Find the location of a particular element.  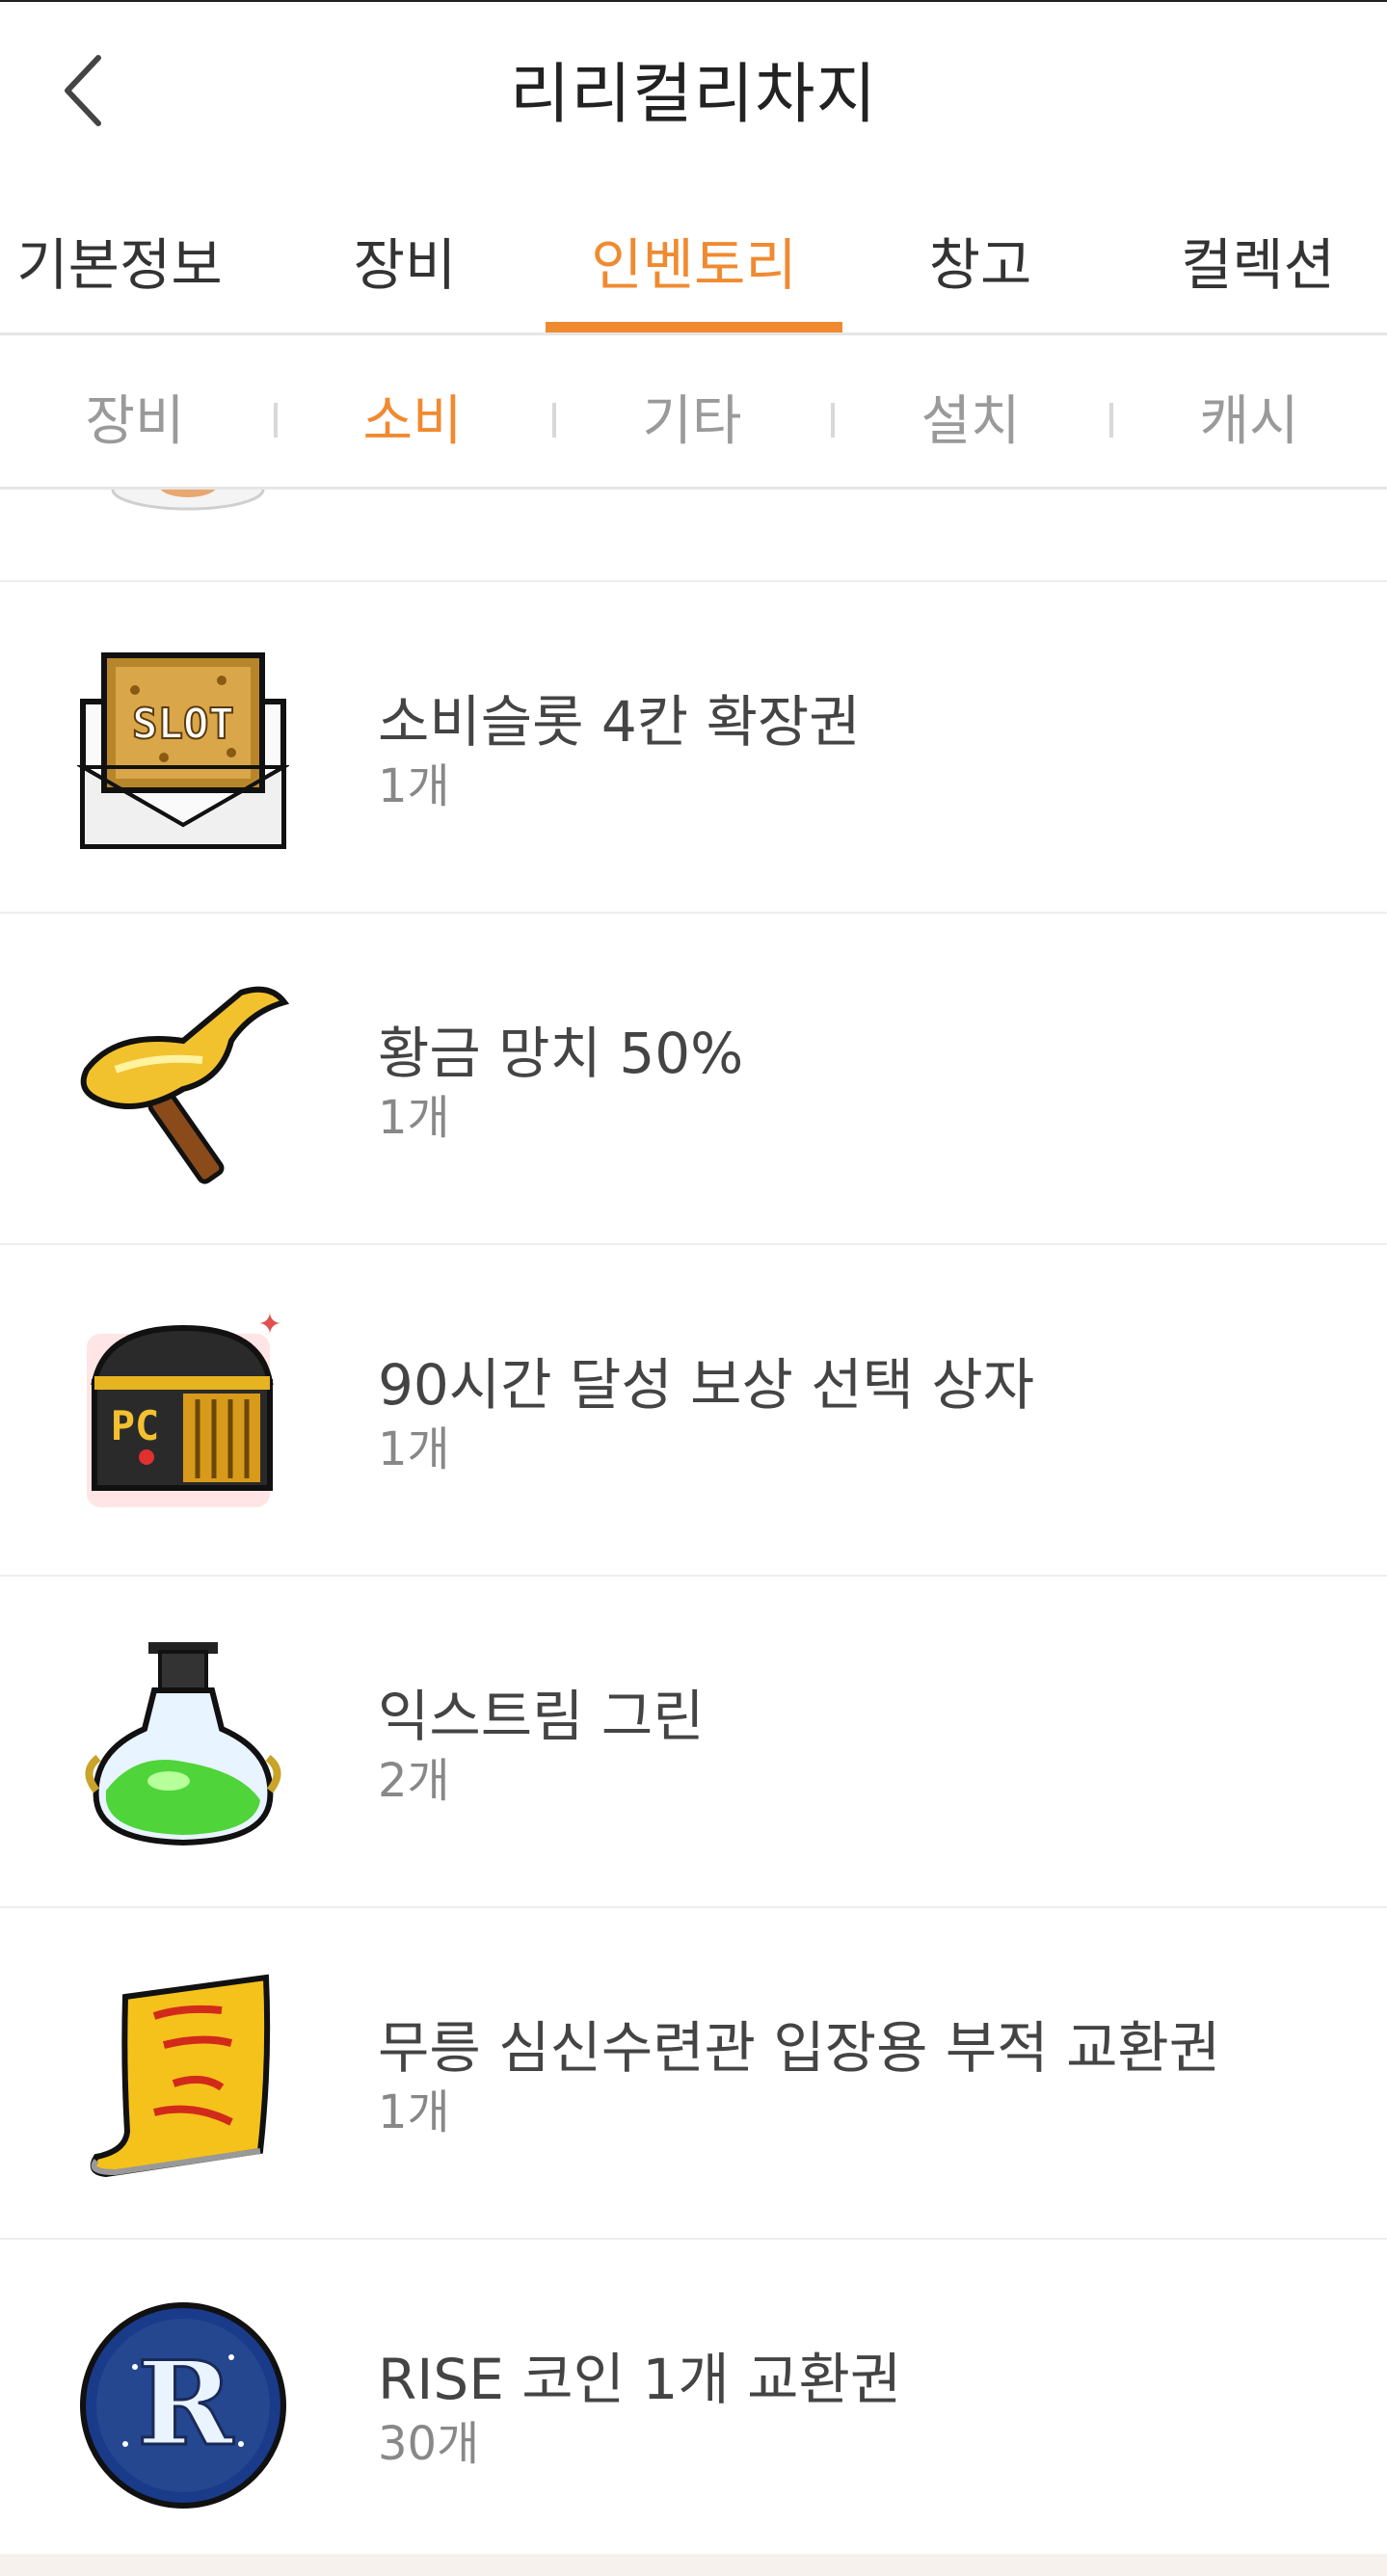

tab-basic-info: 기본정보 is located at coordinates (119, 260).